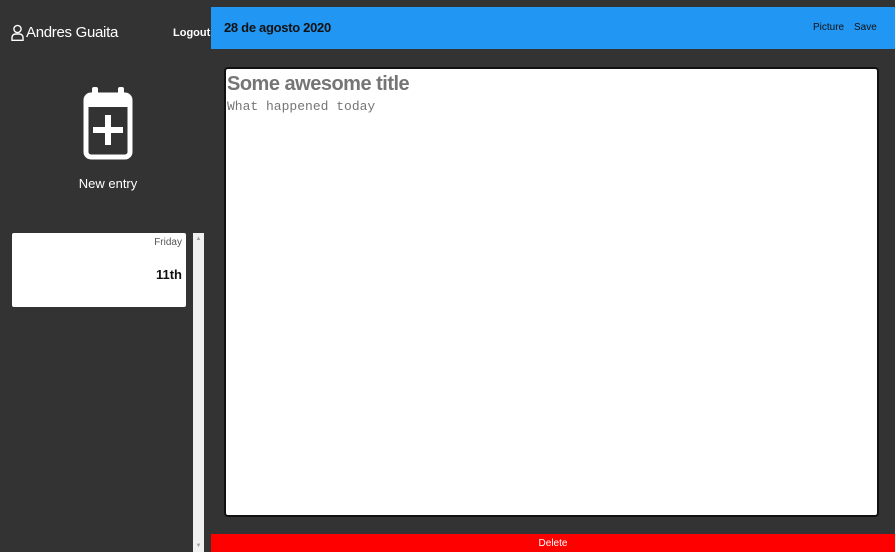 This screenshot has height=552, width=895. What do you see at coordinates (72, 32) in the screenshot?
I see `user-name: Andres Guaita` at bounding box center [72, 32].